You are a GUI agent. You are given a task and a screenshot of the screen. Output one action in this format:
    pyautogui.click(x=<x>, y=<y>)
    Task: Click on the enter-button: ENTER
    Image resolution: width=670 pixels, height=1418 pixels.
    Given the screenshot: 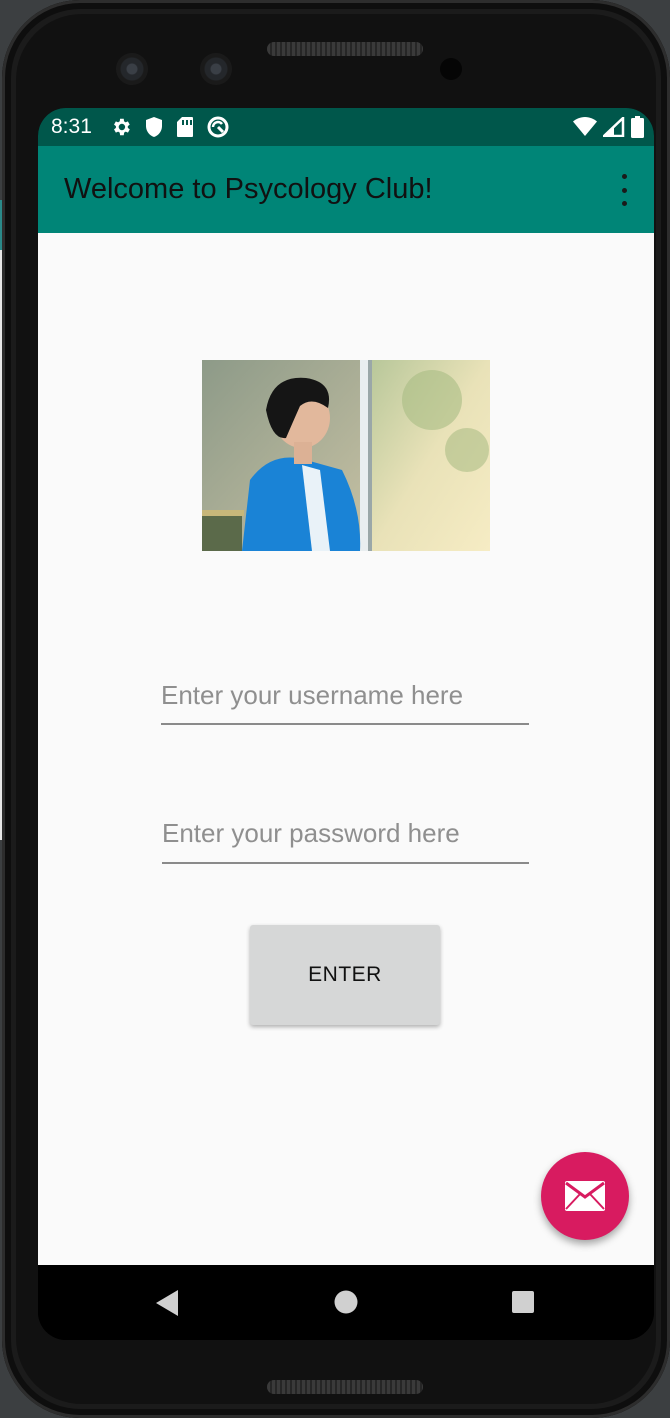 What is the action you would take?
    pyautogui.click(x=345, y=975)
    